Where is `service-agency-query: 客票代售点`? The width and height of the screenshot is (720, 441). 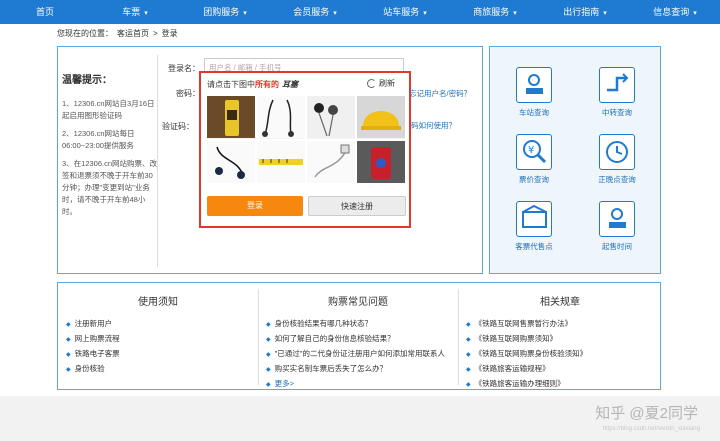 service-agency-query: 客票代售点 is located at coordinates (534, 226).